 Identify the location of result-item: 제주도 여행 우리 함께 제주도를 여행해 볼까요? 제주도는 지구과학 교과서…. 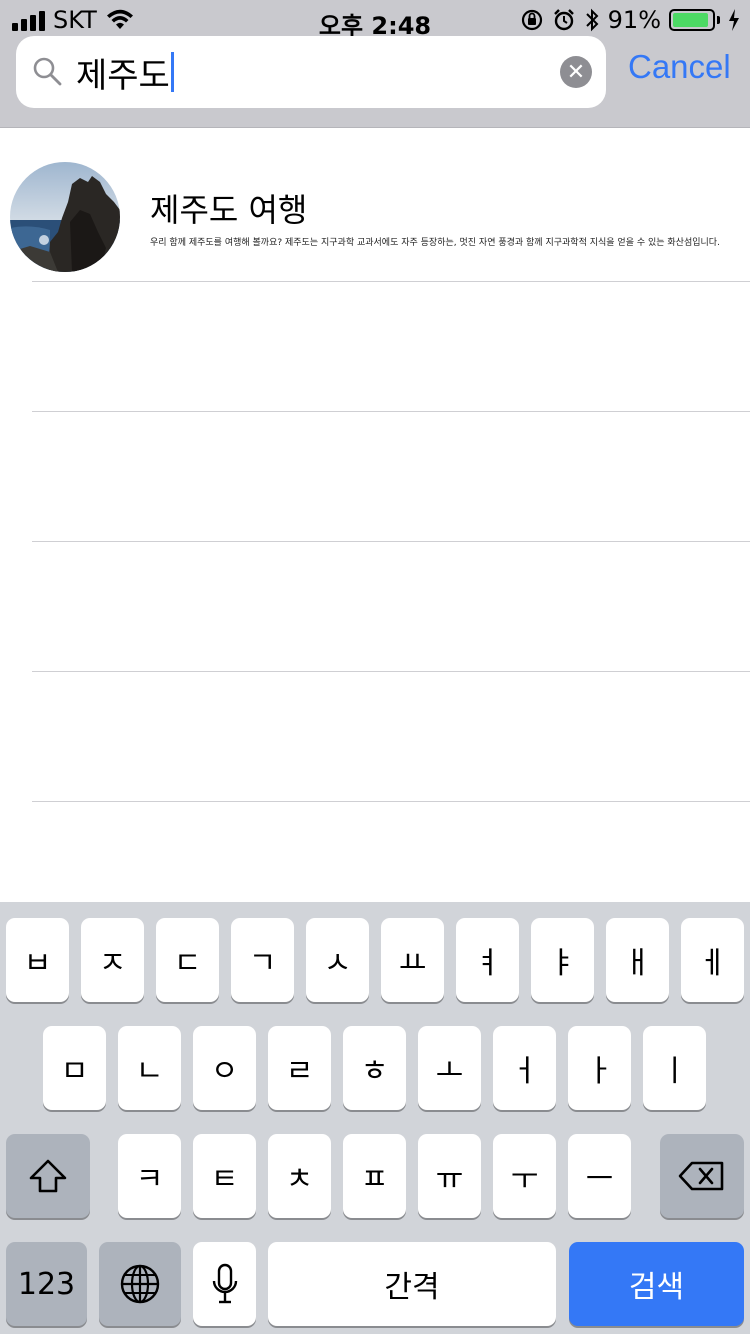
(375, 205).